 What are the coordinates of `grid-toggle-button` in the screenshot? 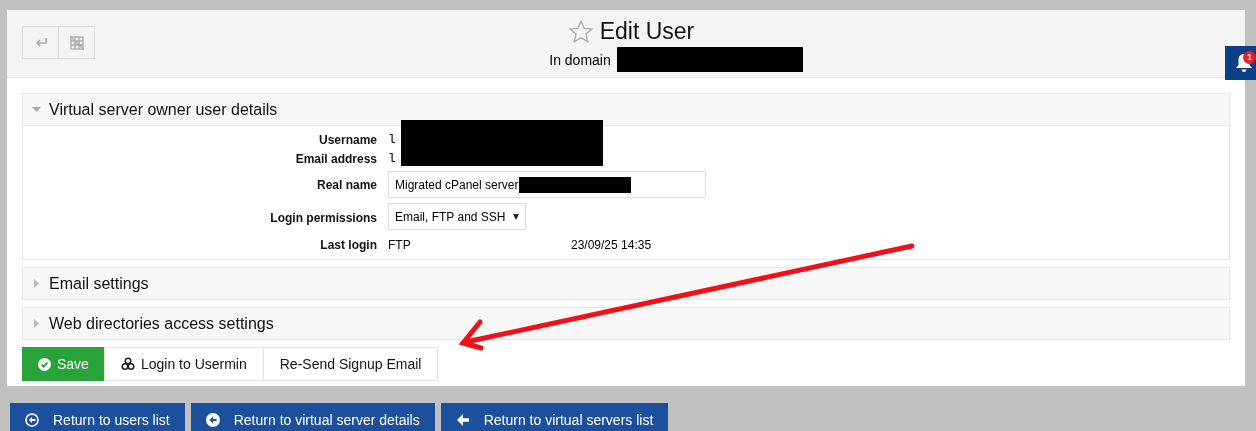 It's located at (76, 42).